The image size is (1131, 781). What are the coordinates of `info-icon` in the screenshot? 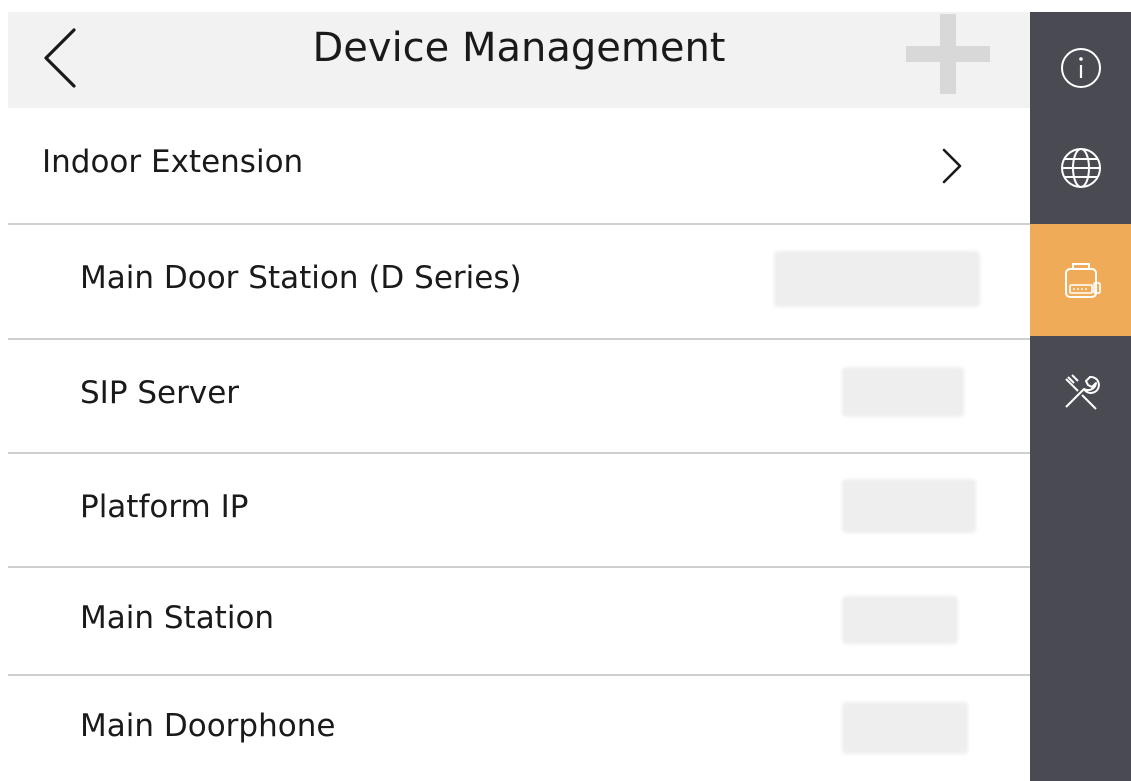 It's located at (1080, 68).